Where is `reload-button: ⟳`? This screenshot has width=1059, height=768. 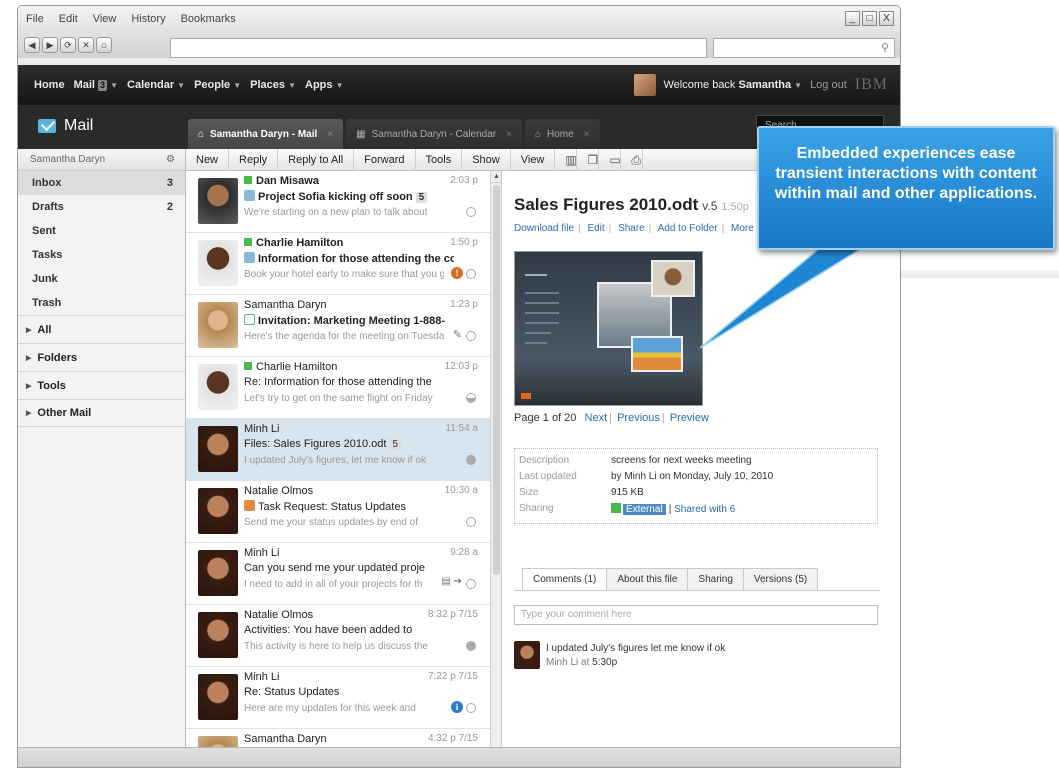 reload-button: ⟳ is located at coordinates (68, 44).